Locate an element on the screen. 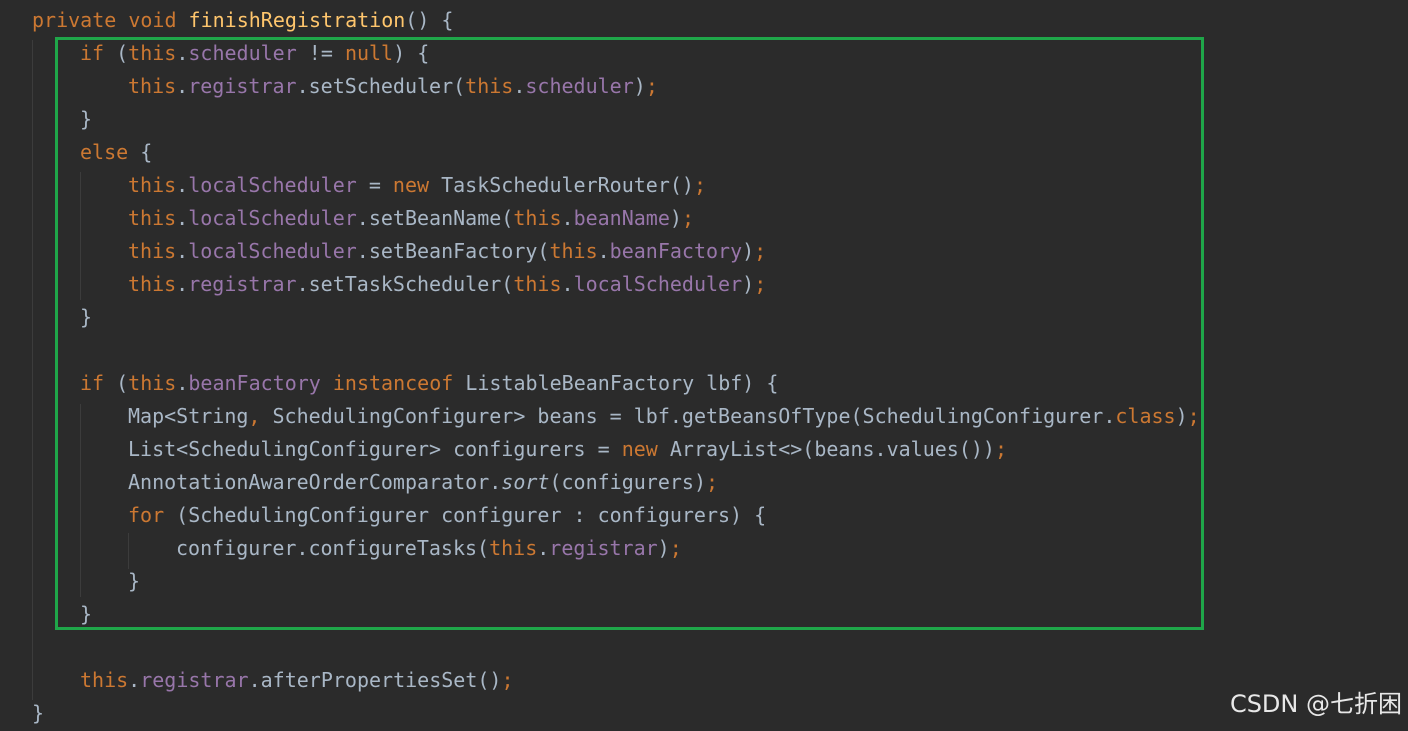  code-token: .setScheduler( is located at coordinates (381, 86).